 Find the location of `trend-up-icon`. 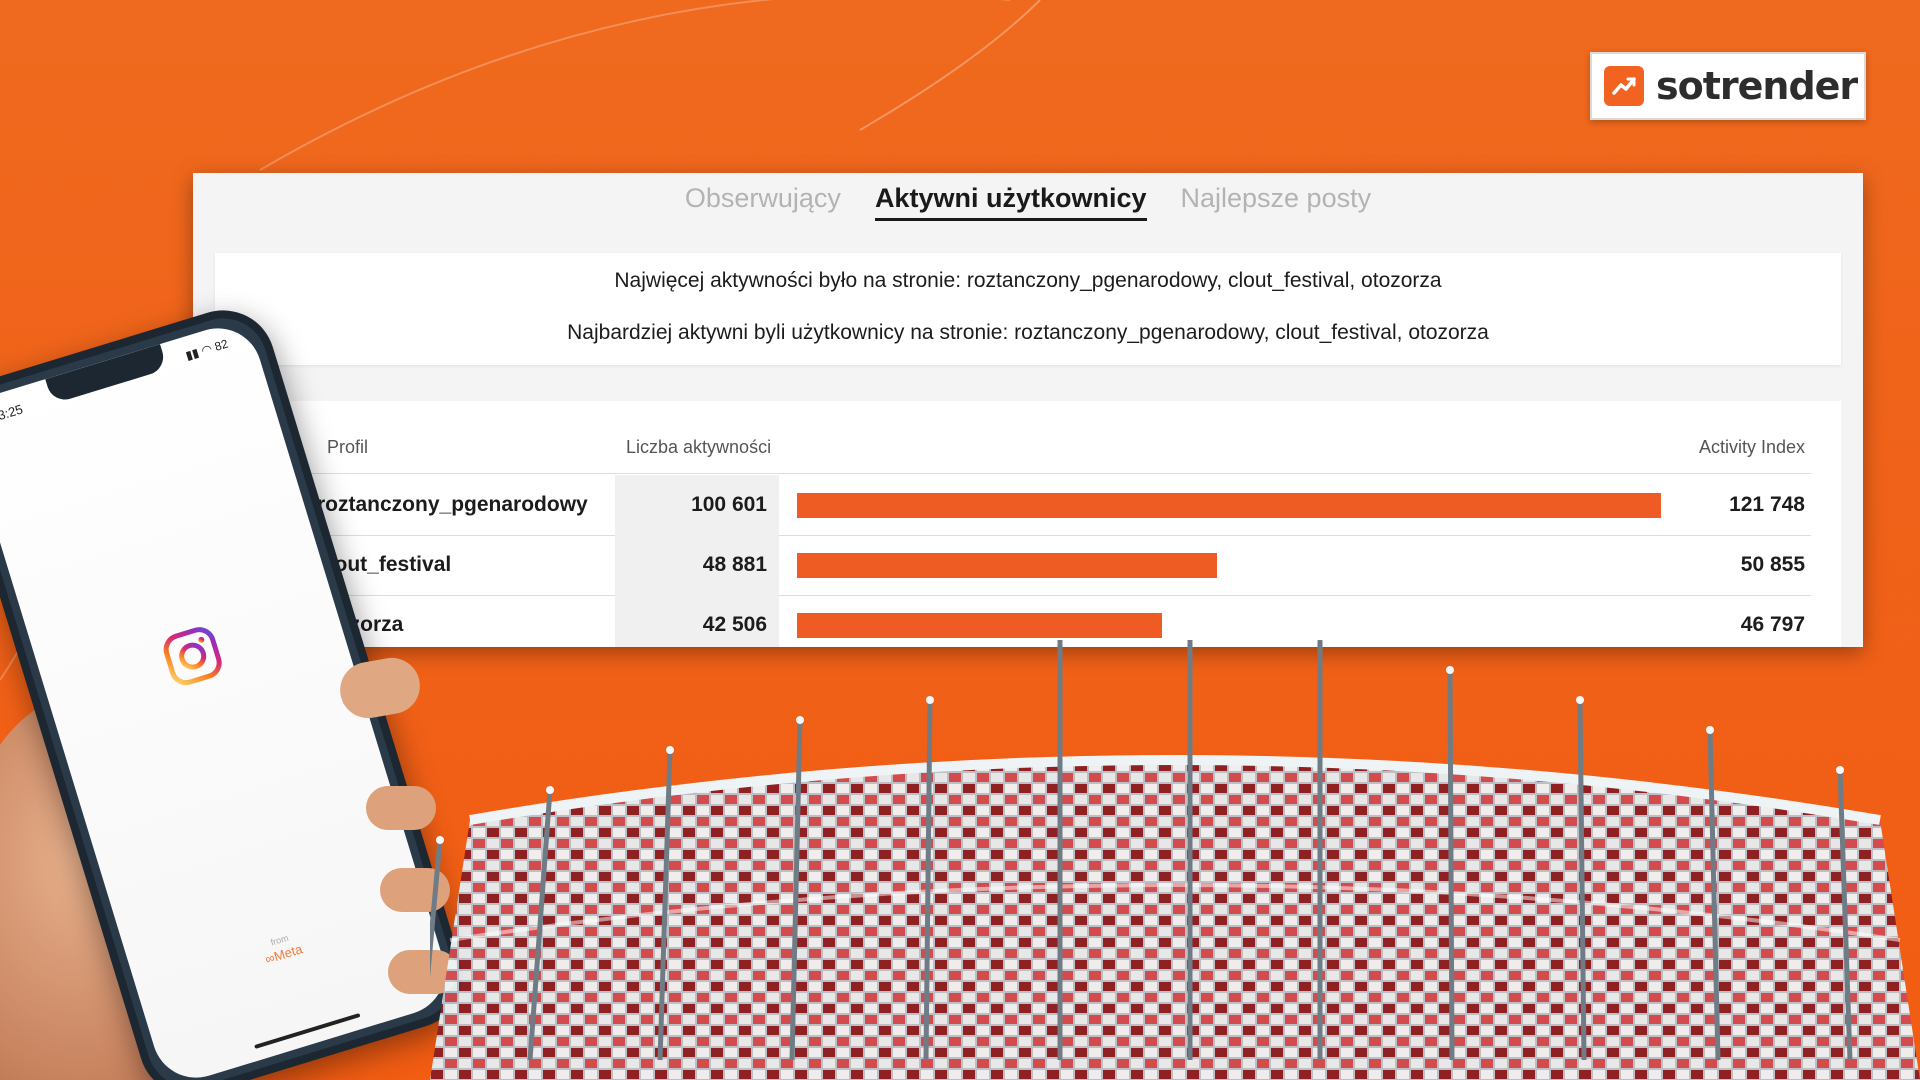

trend-up-icon is located at coordinates (1624, 86).